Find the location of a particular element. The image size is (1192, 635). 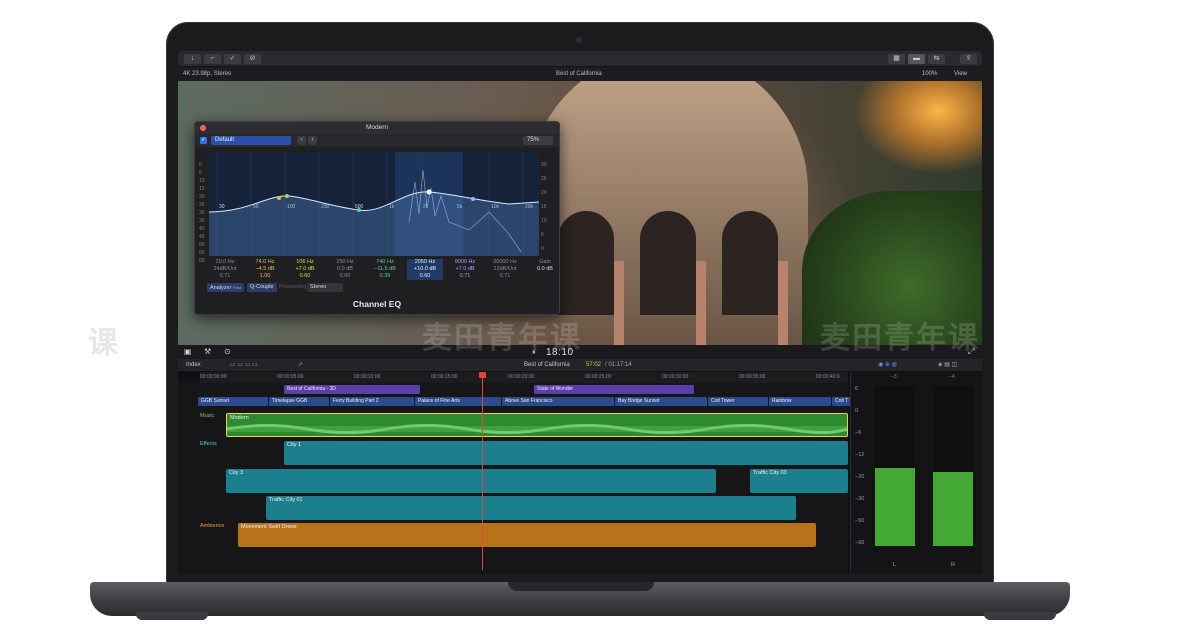

background-tasks-icon: ✓ is located at coordinates (232, 59).